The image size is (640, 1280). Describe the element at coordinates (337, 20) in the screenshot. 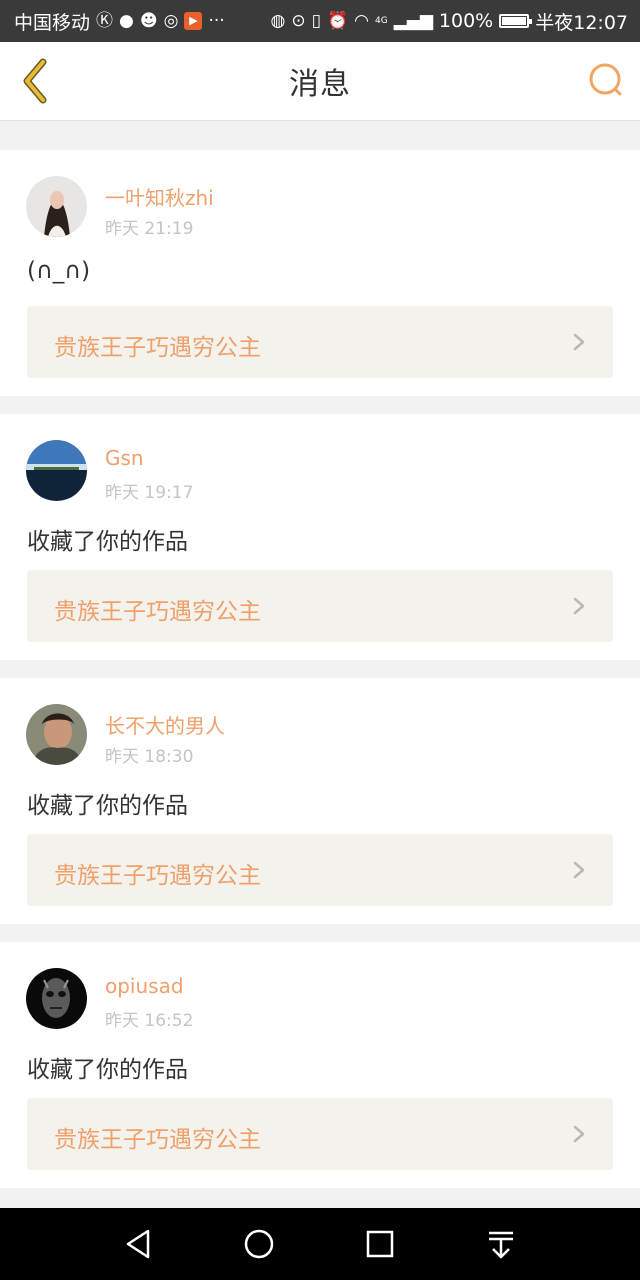

I see `alarm-icon: ⏰` at that location.